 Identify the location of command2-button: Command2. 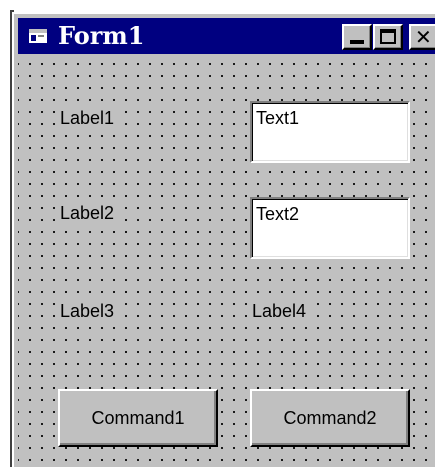
(330, 418).